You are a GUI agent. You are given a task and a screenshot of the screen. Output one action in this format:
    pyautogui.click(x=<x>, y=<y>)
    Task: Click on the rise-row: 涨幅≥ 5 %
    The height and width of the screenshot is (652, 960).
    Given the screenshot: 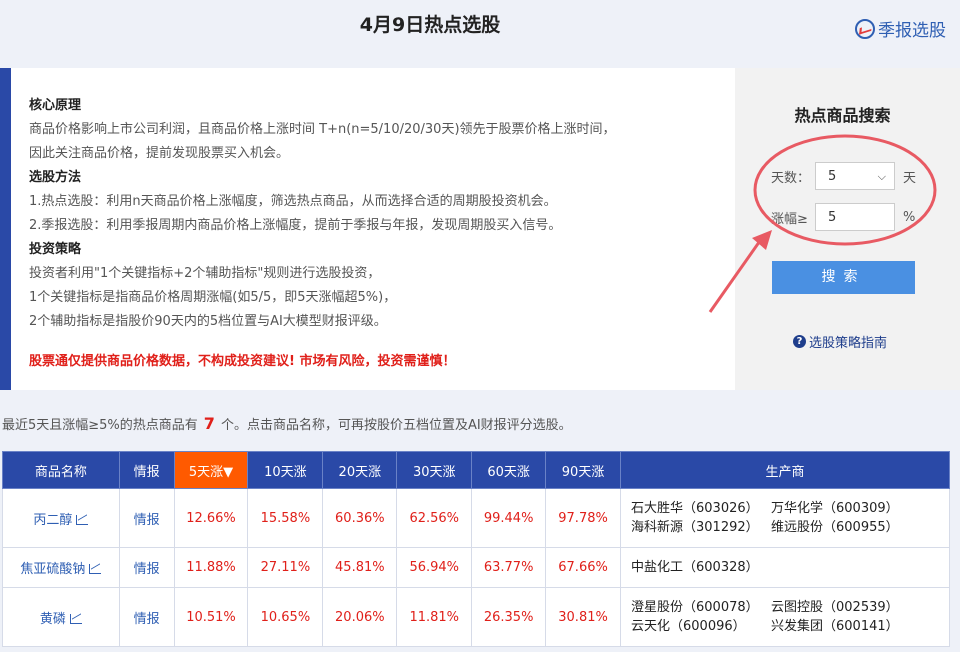 What is the action you would take?
    pyautogui.click(x=843, y=217)
    